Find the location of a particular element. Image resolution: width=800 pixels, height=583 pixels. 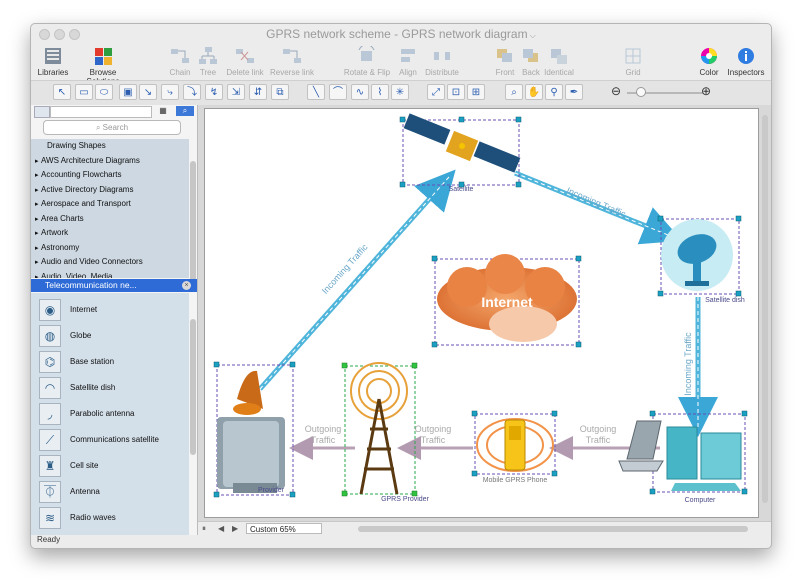

shape-item: ◠ Satellite dish is located at coordinates (112, 389).